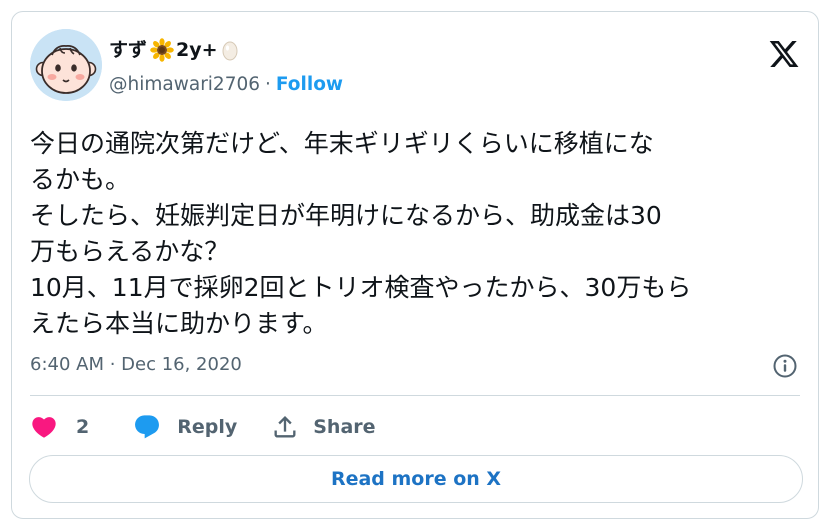  Describe the element at coordinates (230, 50) in the screenshot. I see `egg-icon` at that location.